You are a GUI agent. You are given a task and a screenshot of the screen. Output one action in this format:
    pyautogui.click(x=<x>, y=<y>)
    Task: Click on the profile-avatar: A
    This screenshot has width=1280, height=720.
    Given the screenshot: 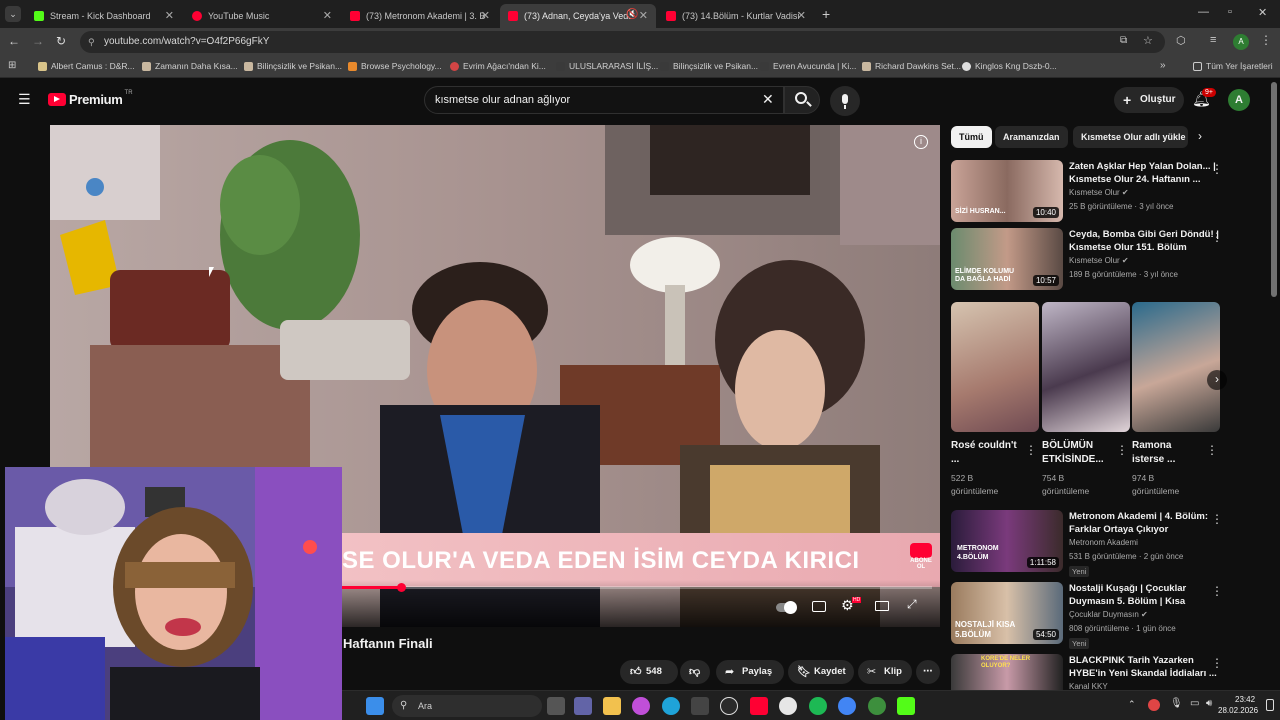 What is the action you would take?
    pyautogui.click(x=1241, y=42)
    